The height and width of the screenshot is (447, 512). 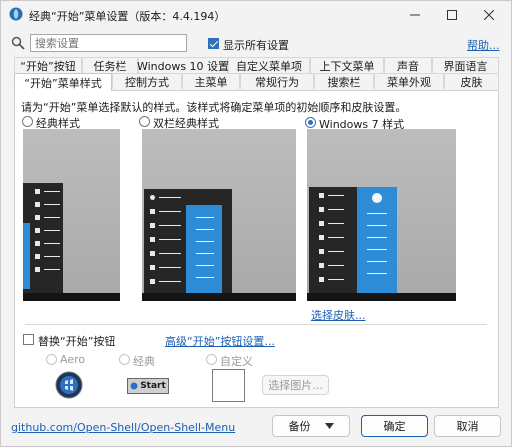 I want to click on classic-button-label: 经典, so click(x=144, y=361).